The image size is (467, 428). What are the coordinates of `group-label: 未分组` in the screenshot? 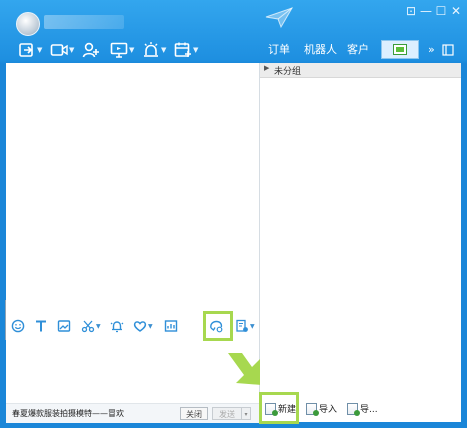 It's located at (288, 72).